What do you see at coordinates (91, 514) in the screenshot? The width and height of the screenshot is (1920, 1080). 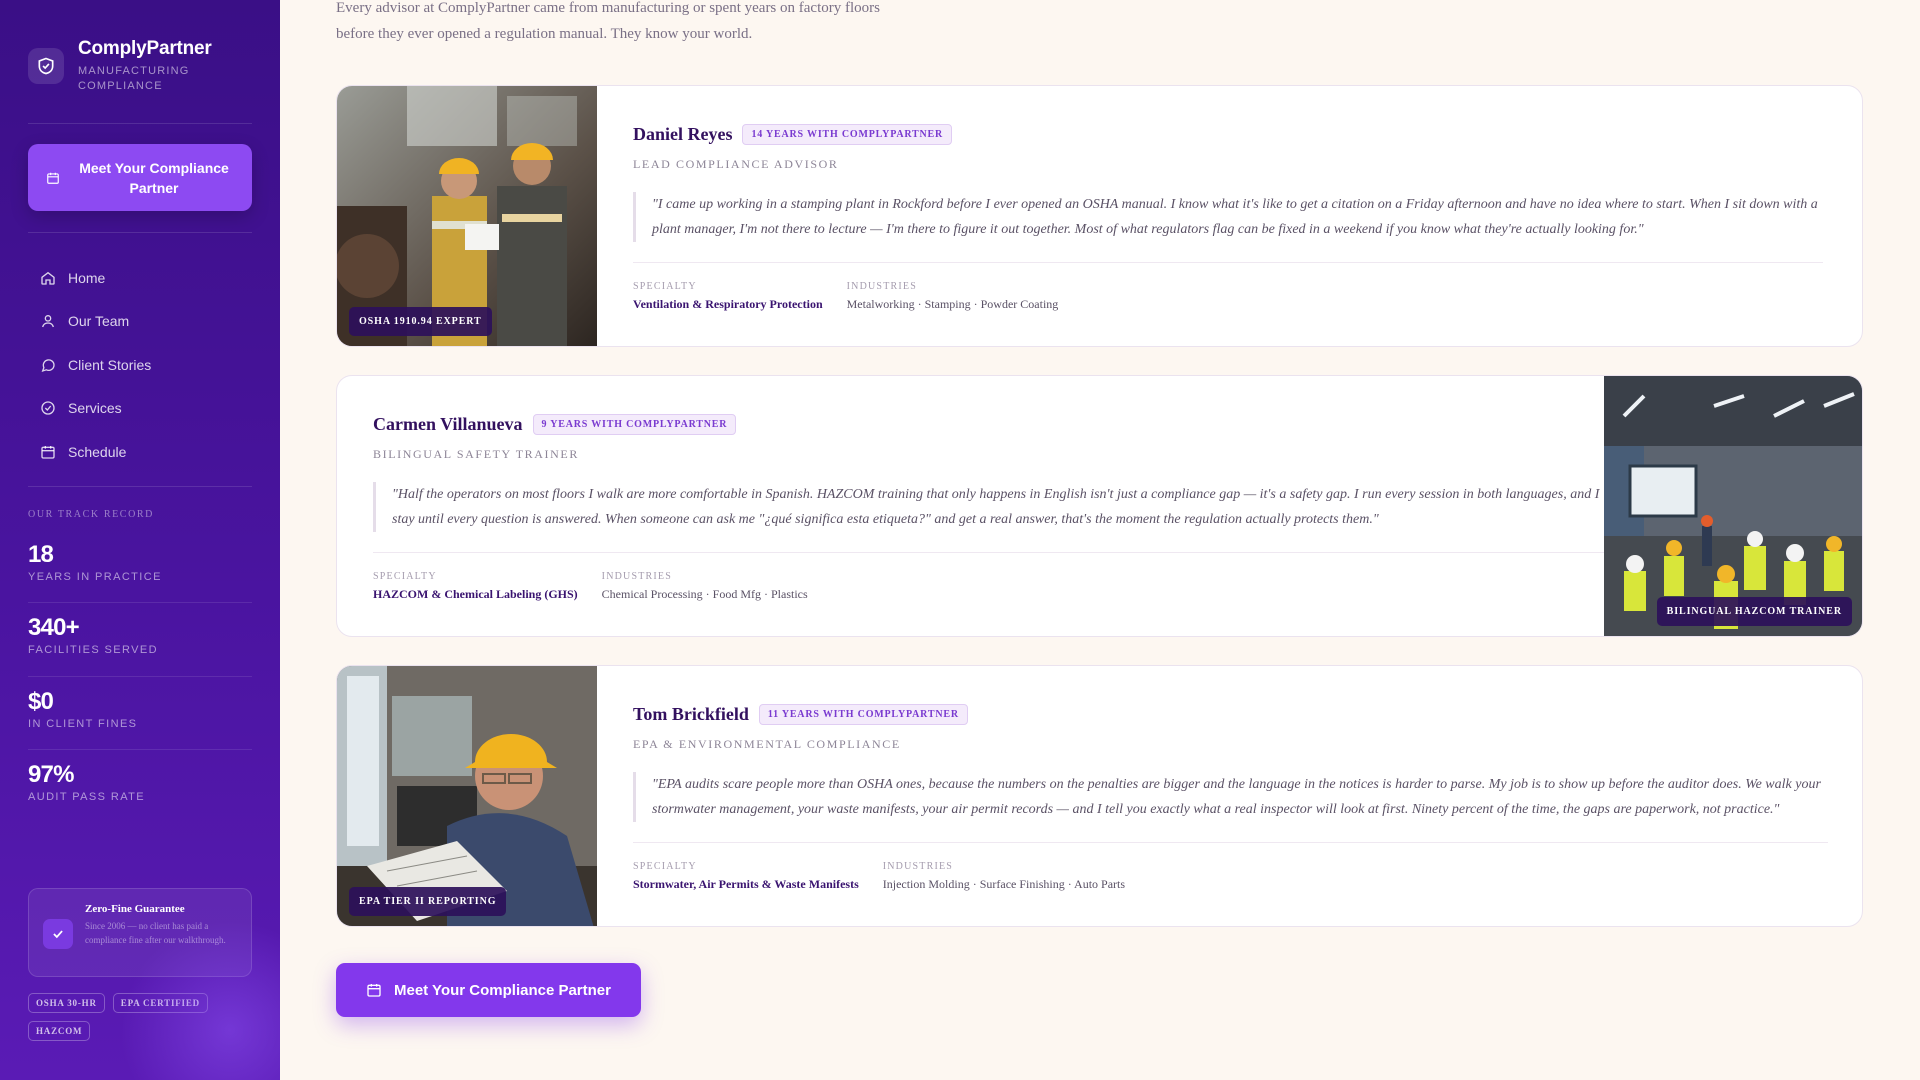 I see `track-record-title: OUR TRACK RECORD` at bounding box center [91, 514].